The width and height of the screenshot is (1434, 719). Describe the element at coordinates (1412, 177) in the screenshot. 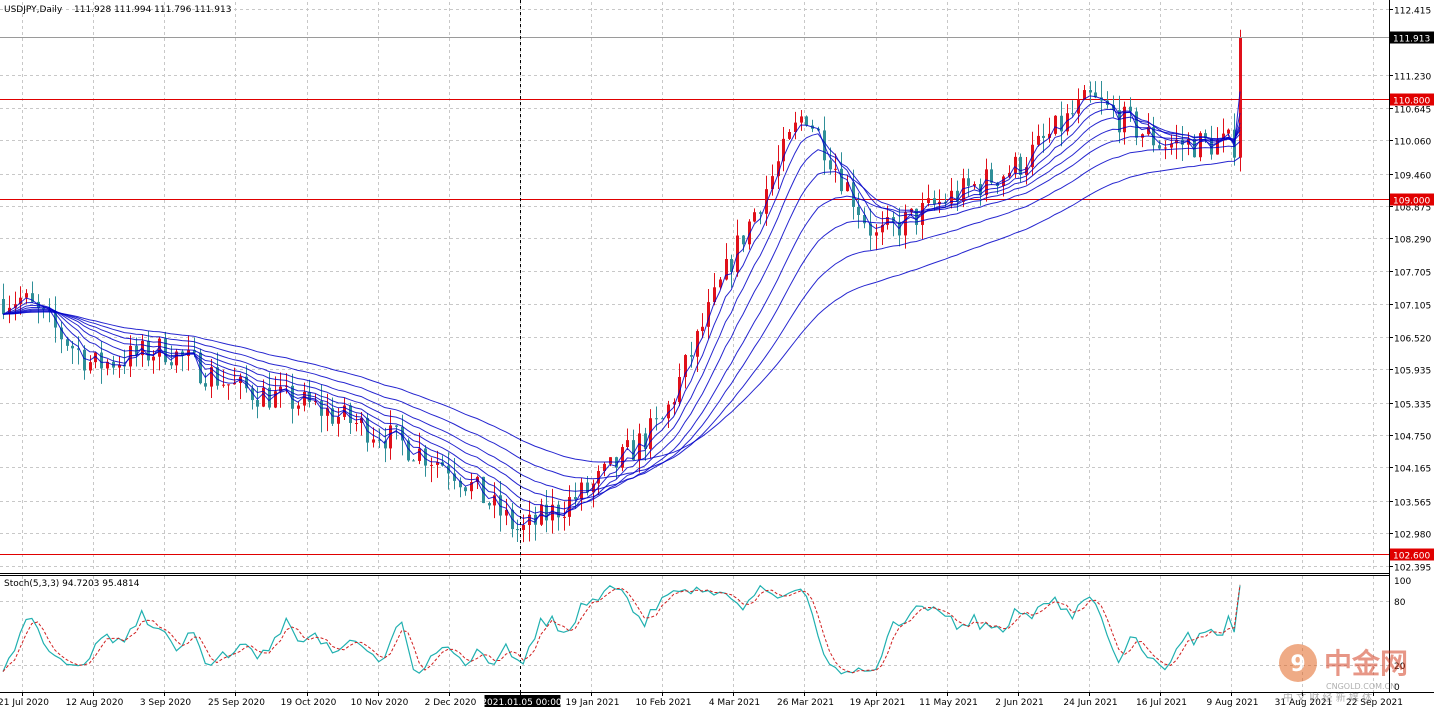

I see `price-tick-label: 109.460` at that location.